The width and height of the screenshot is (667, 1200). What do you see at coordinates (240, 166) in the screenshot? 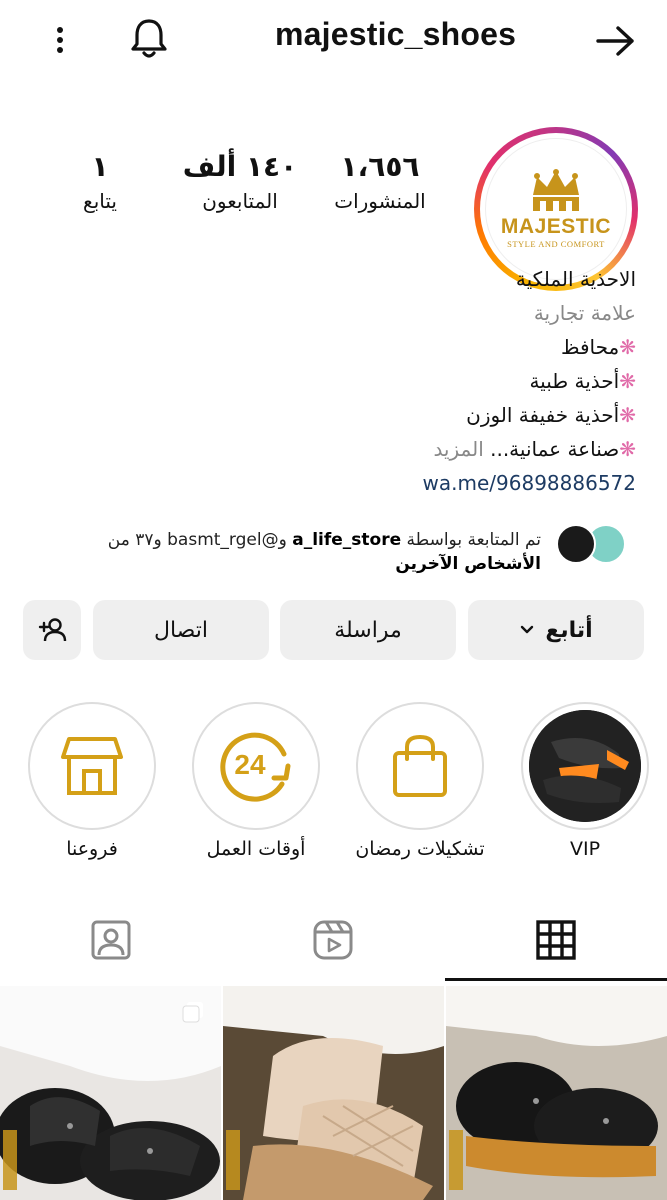
I see `followers-value: ١٤٠ ألف` at bounding box center [240, 166].